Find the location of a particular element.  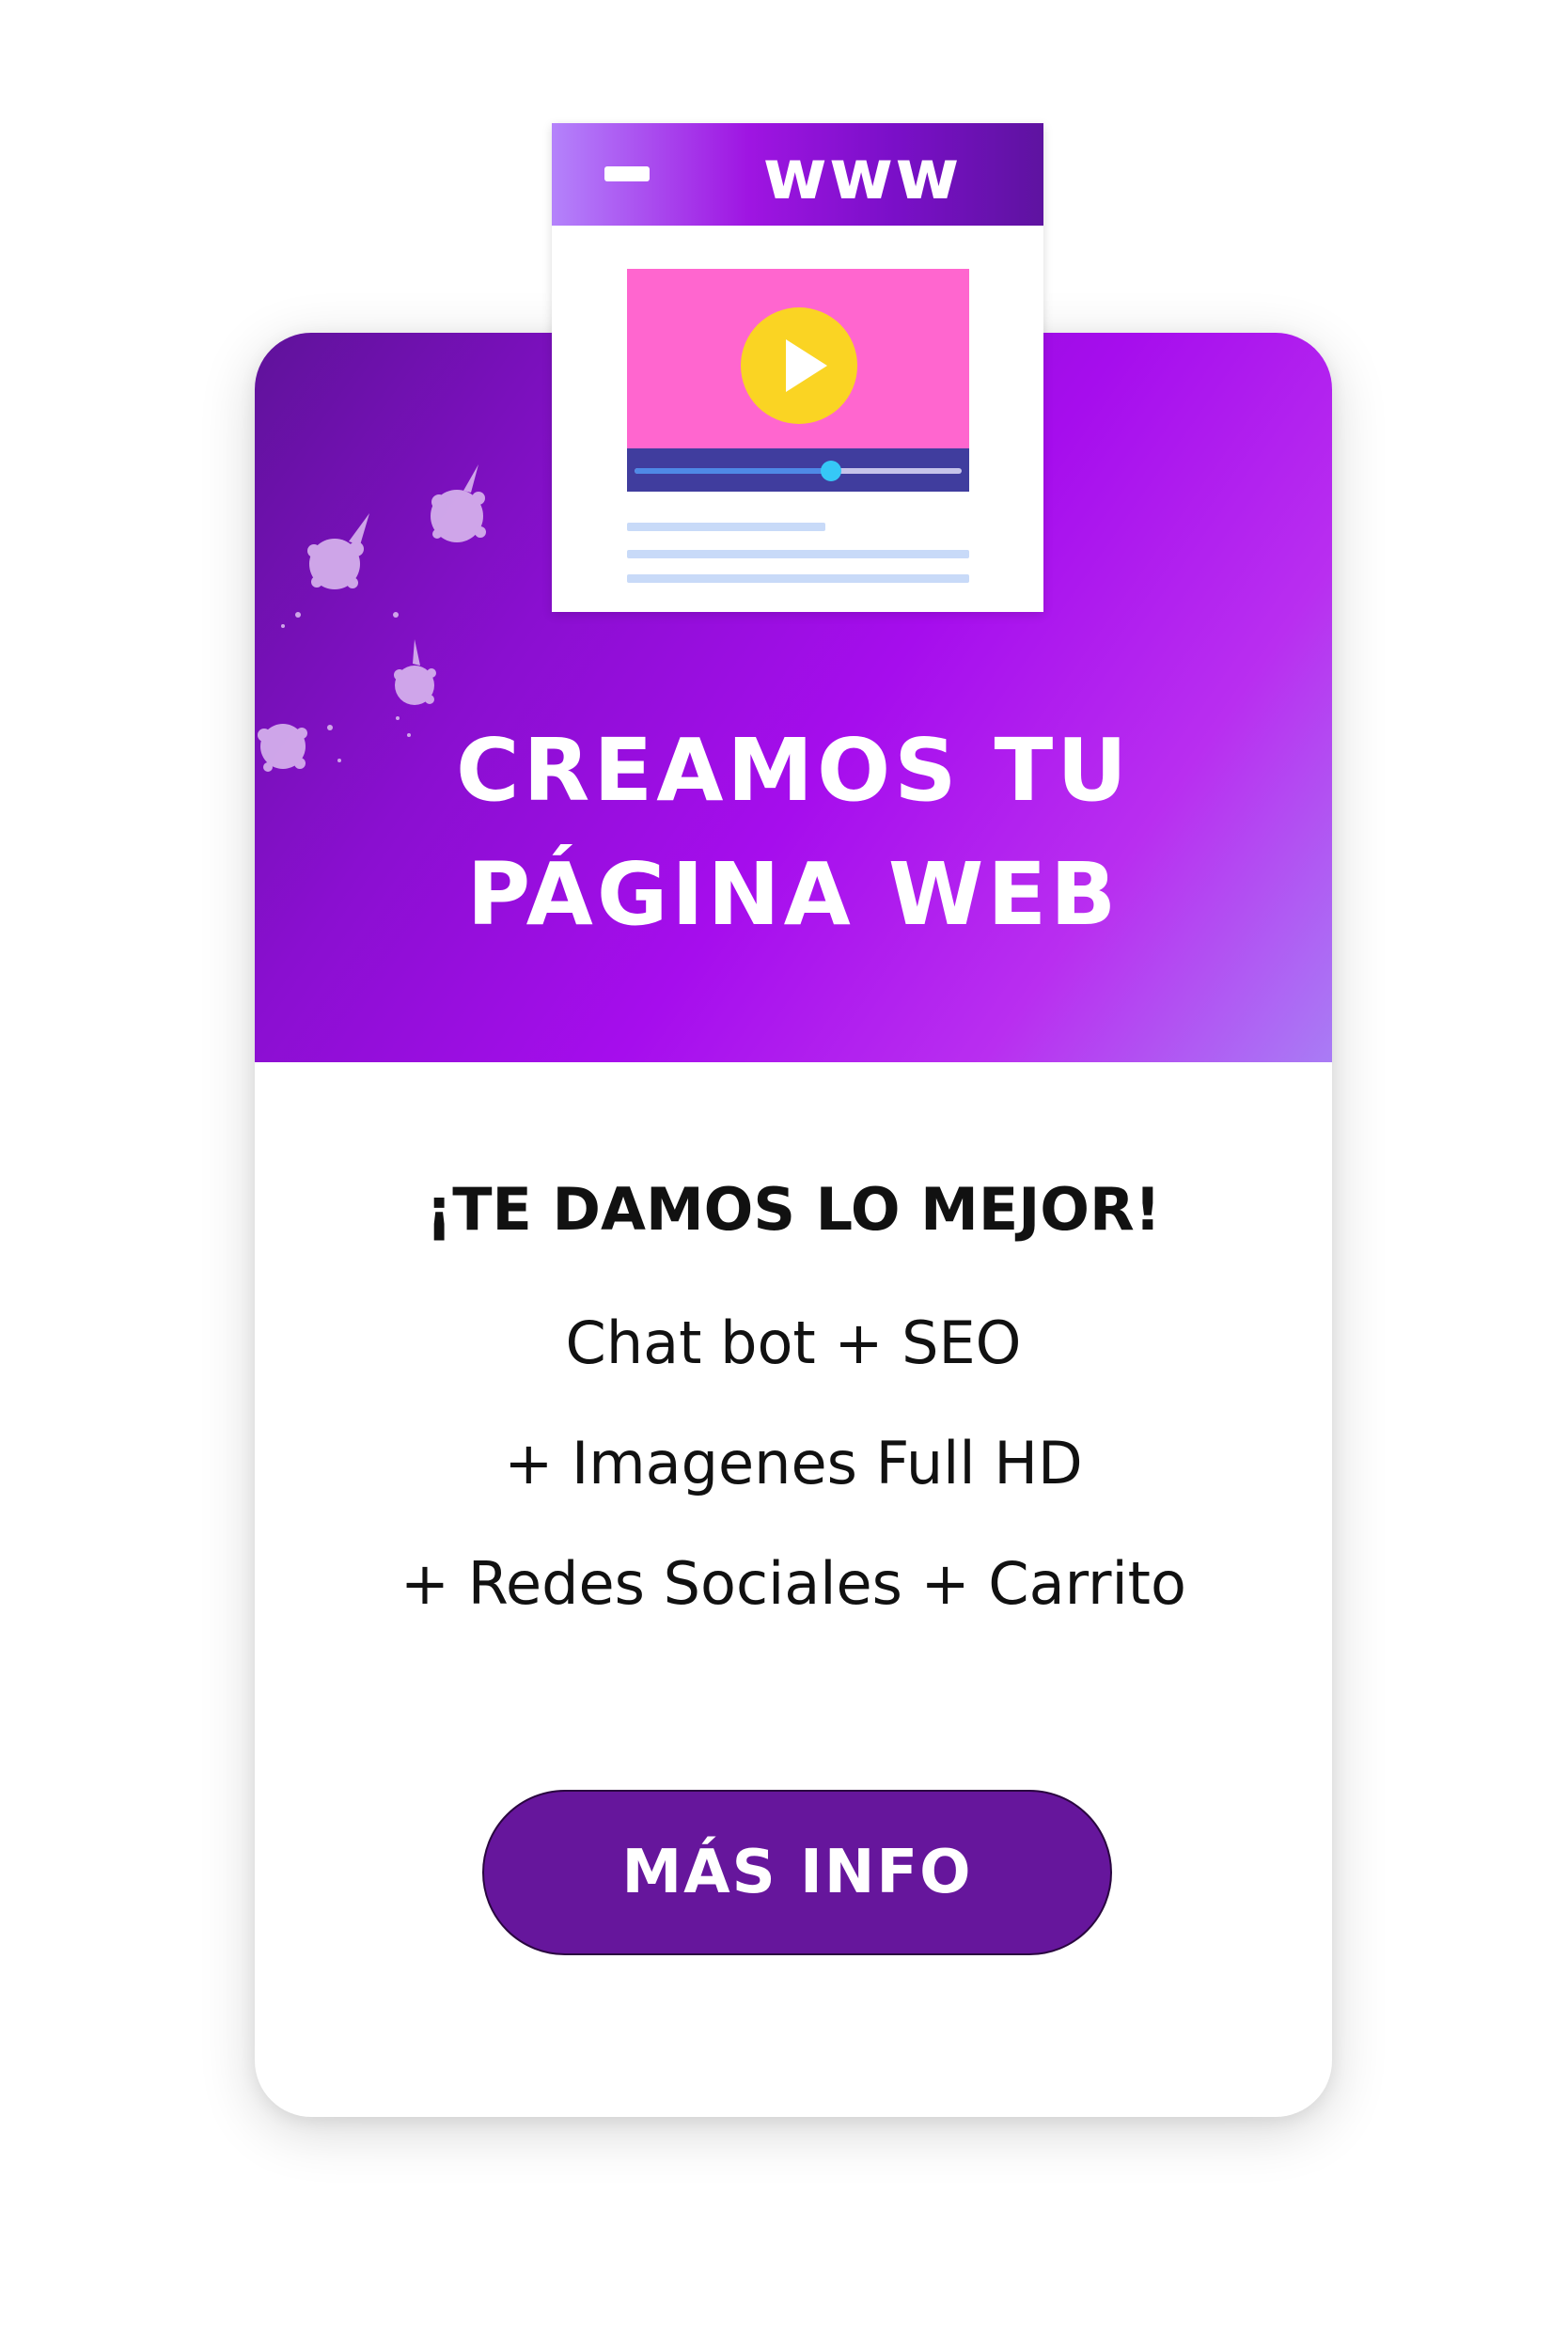

headline-line-1: CREAMOS TU is located at coordinates (793, 770).